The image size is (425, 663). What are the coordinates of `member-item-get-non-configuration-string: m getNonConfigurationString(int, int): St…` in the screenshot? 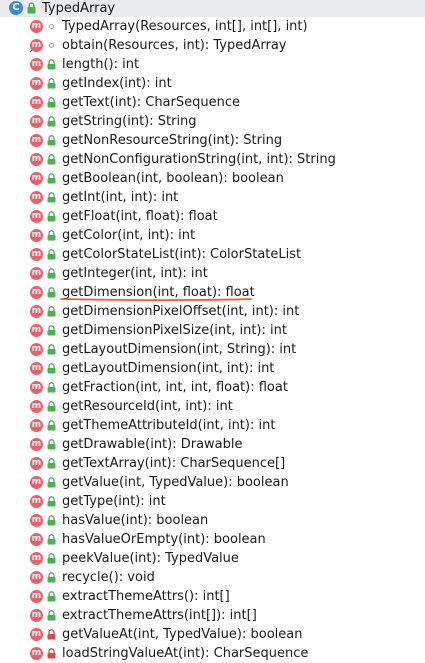 It's located at (212, 159).